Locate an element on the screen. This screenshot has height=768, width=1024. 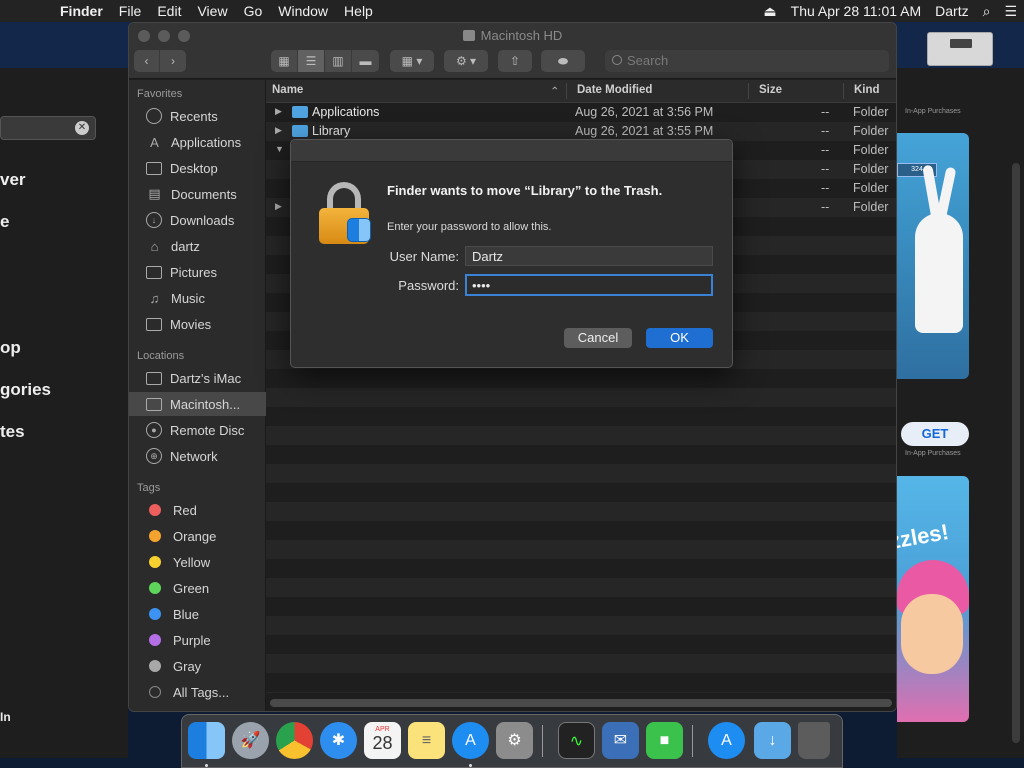
menu-help: Help is located at coordinates (358, 11).